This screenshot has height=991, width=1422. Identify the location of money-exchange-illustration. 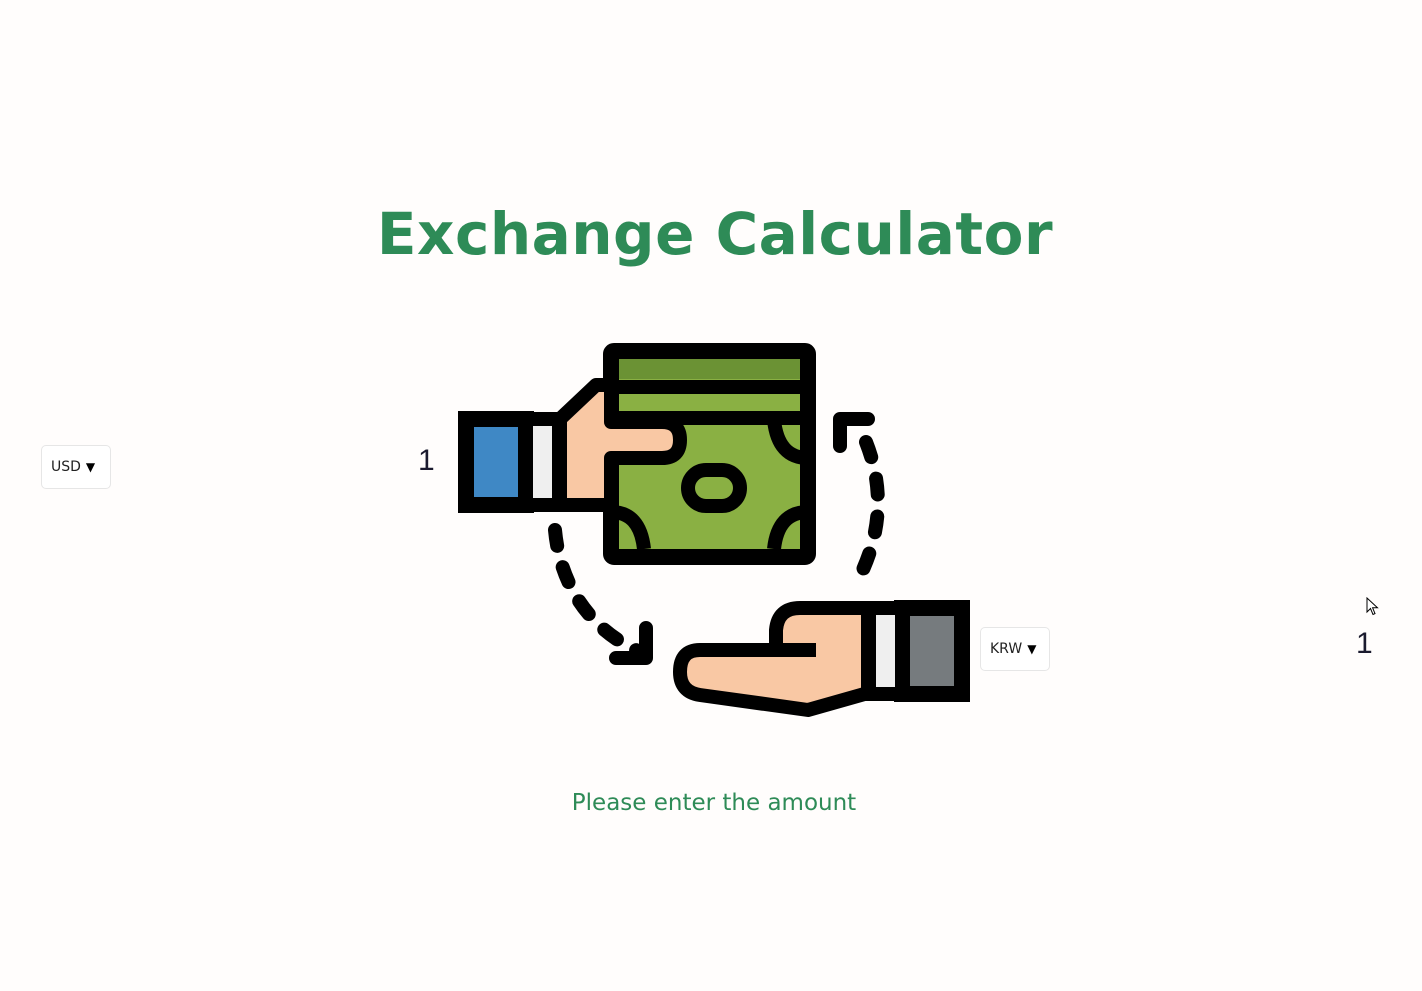
(714, 530).